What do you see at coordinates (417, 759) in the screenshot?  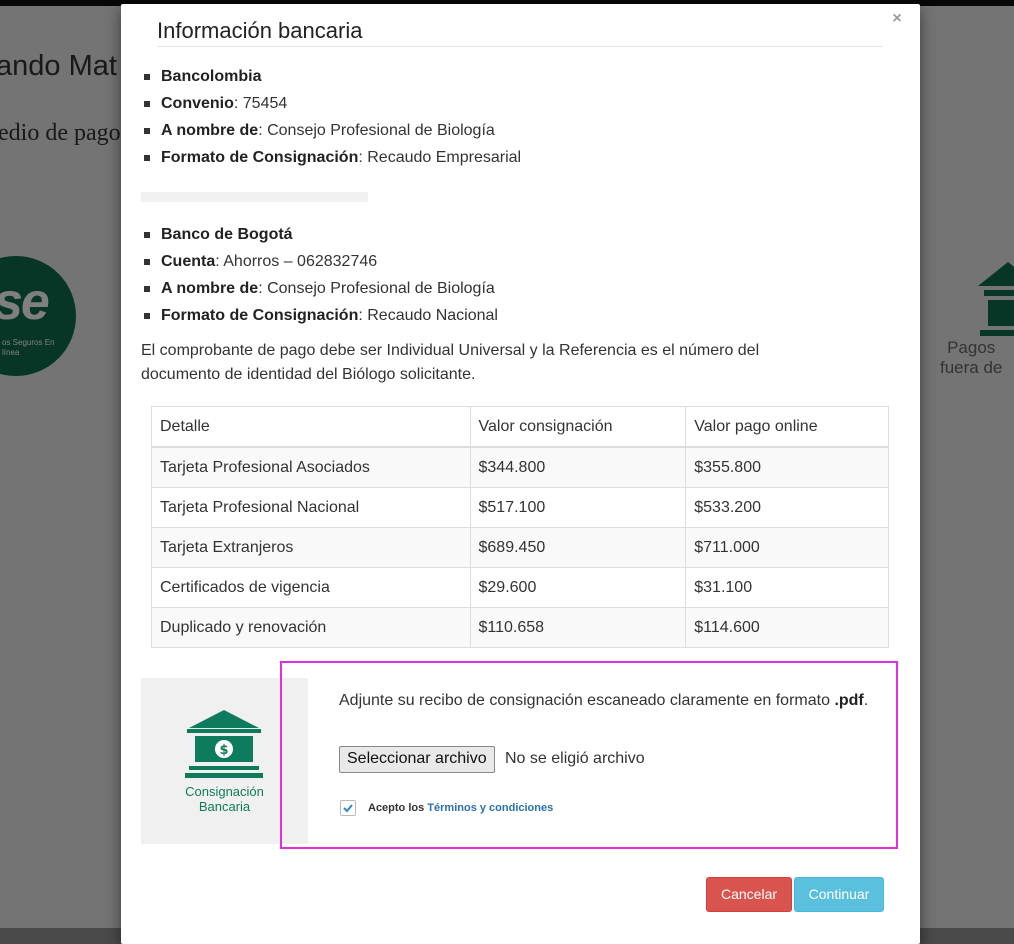 I see `select-file-button: Seleccionar archivo` at bounding box center [417, 759].